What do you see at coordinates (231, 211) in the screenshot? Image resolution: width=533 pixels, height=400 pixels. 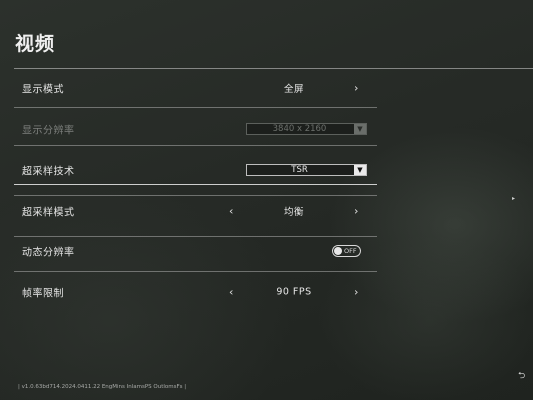 I see `upscaling-mode-prev-arrow-icon: ‹` at bounding box center [231, 211].